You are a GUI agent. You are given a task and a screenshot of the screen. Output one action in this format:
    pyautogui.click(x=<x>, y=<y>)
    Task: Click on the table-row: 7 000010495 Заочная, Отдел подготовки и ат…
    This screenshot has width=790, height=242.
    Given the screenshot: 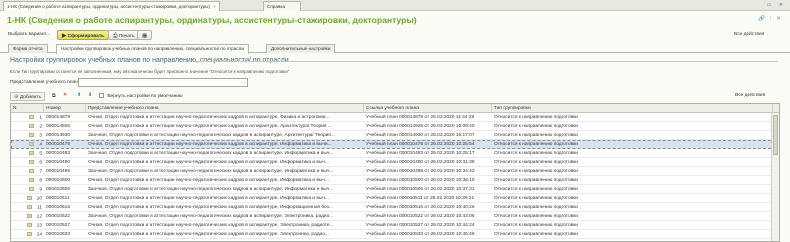 What is the action you would take?
    pyautogui.click(x=395, y=171)
    